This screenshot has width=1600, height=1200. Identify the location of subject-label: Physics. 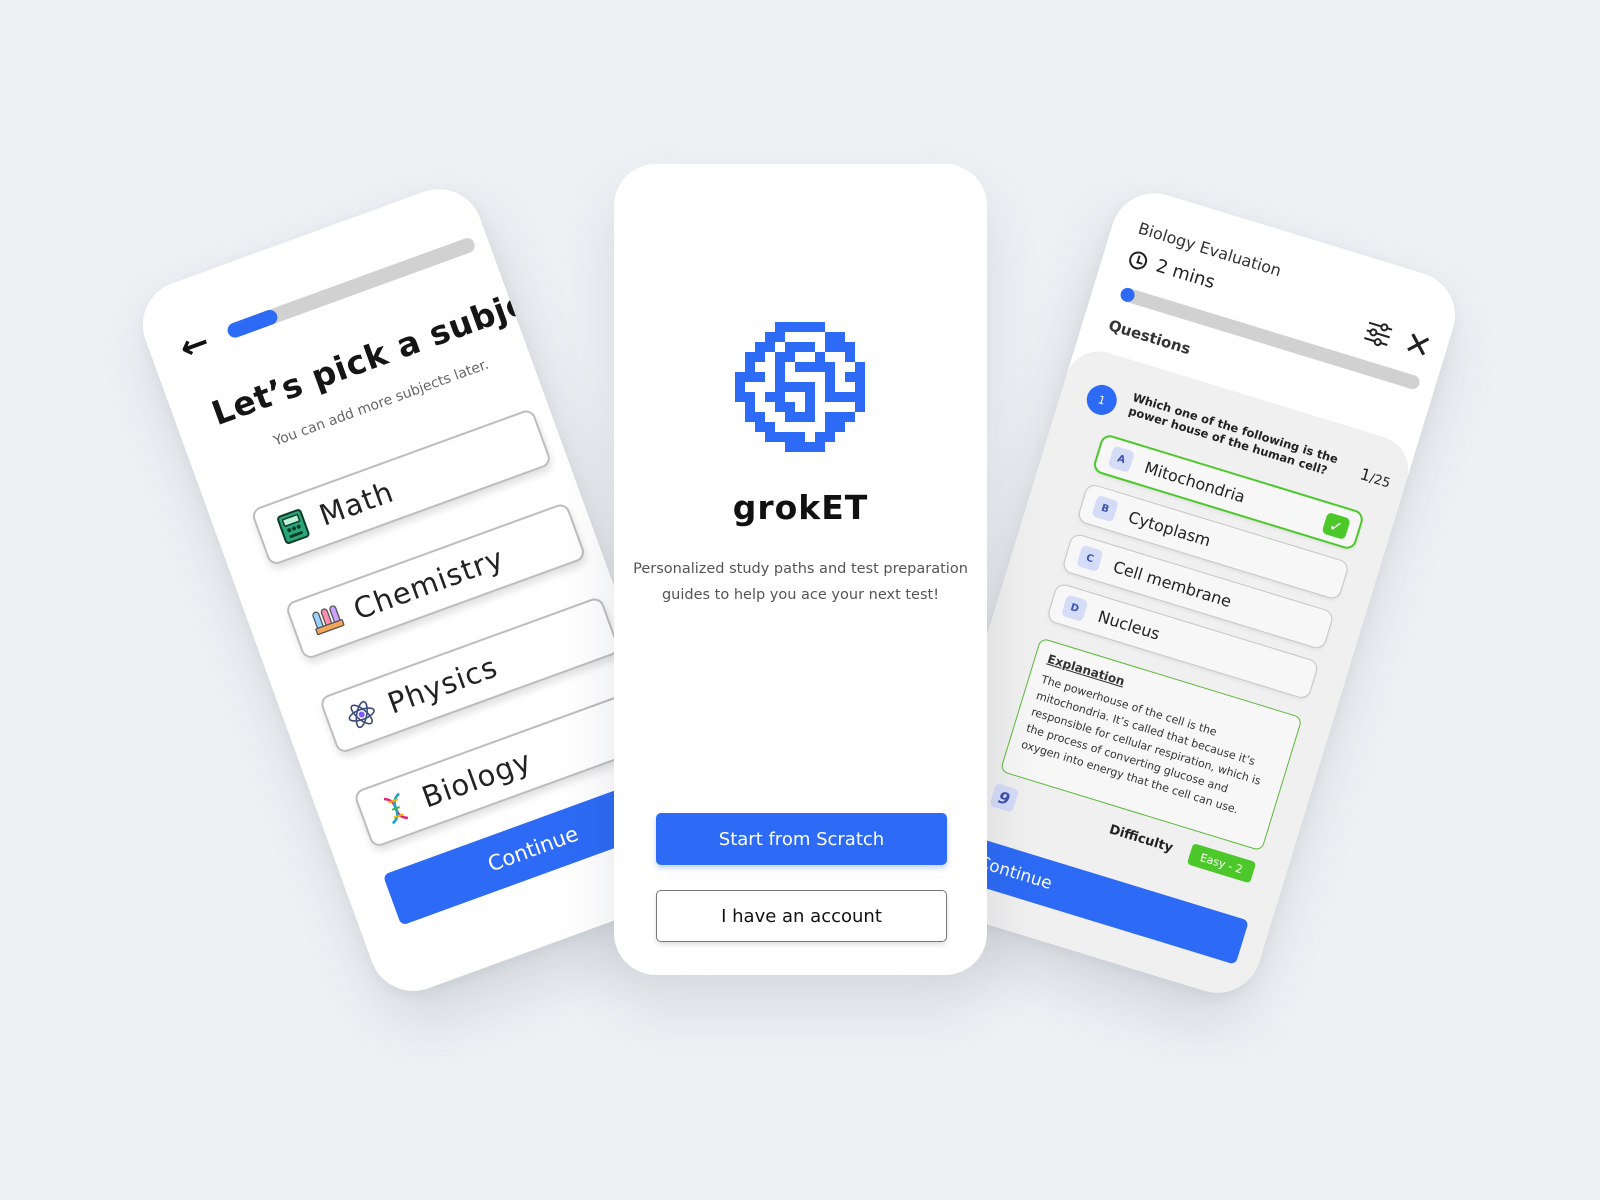
(443, 685).